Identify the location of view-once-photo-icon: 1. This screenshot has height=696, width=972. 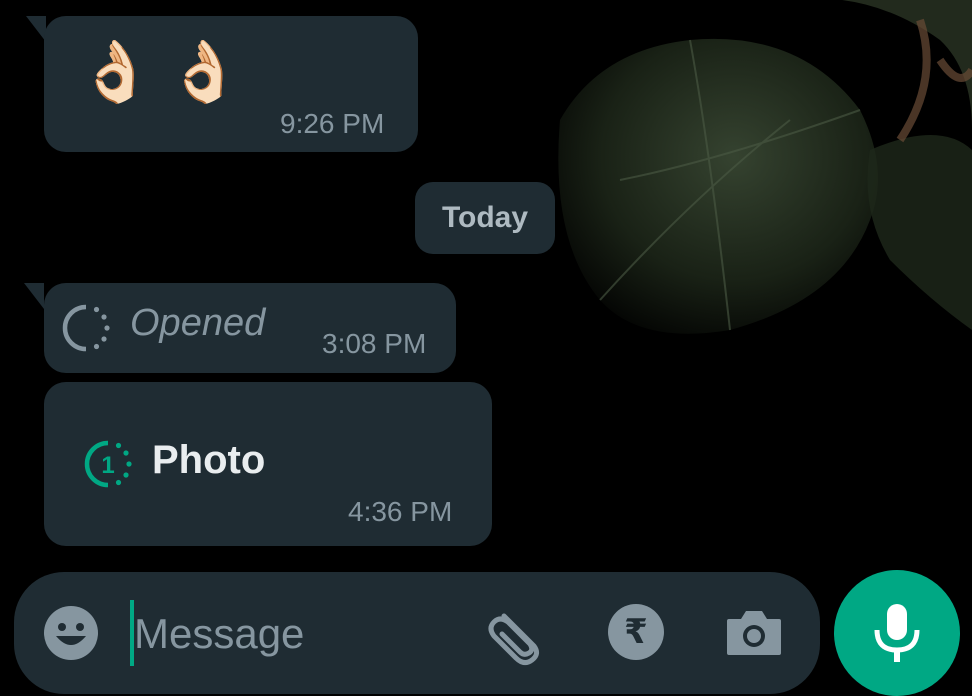
(108, 464).